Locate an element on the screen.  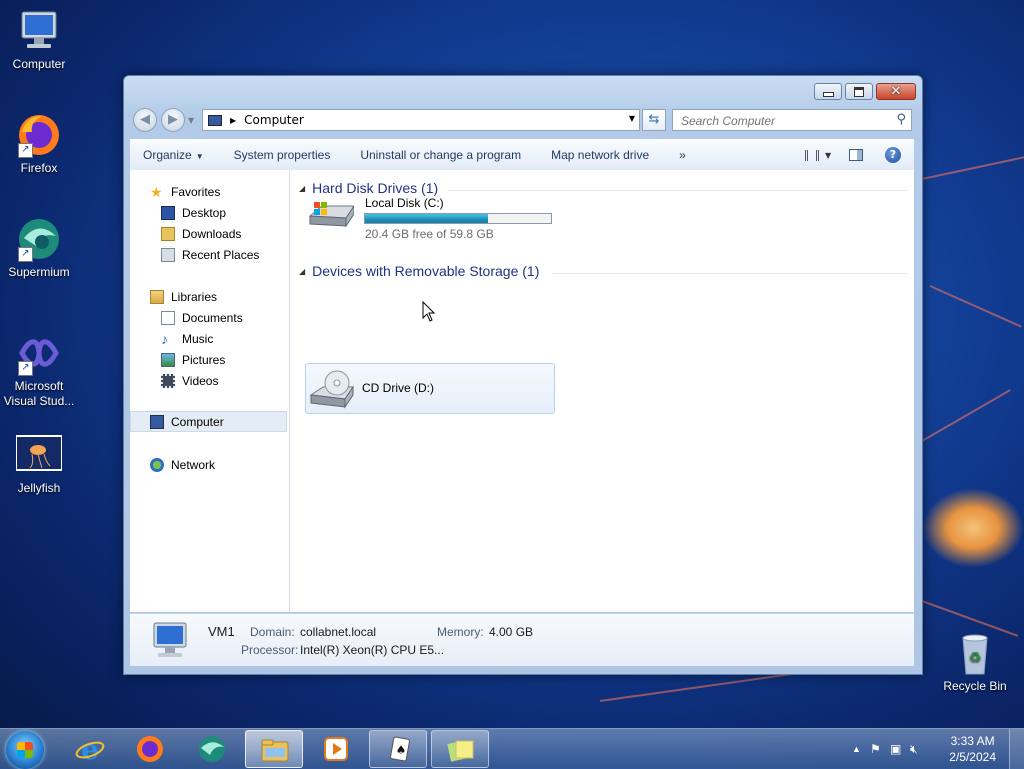
help-icon: ? is located at coordinates (893, 154).